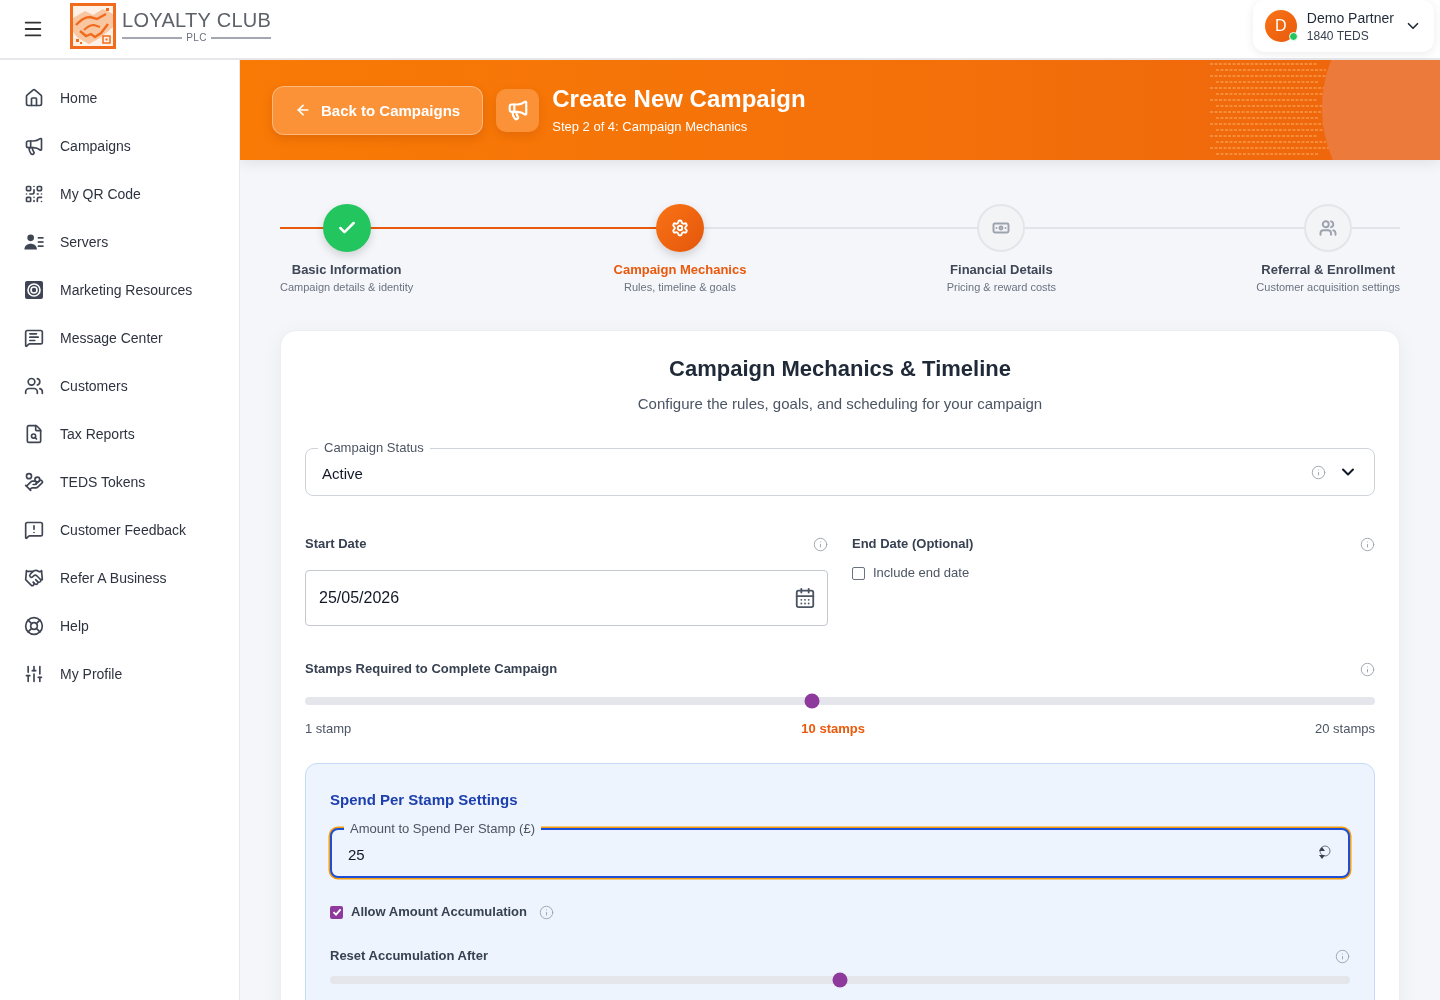 The image size is (1440, 1000). I want to click on checkbox-label: Allow Amount Accumulation, so click(439, 912).